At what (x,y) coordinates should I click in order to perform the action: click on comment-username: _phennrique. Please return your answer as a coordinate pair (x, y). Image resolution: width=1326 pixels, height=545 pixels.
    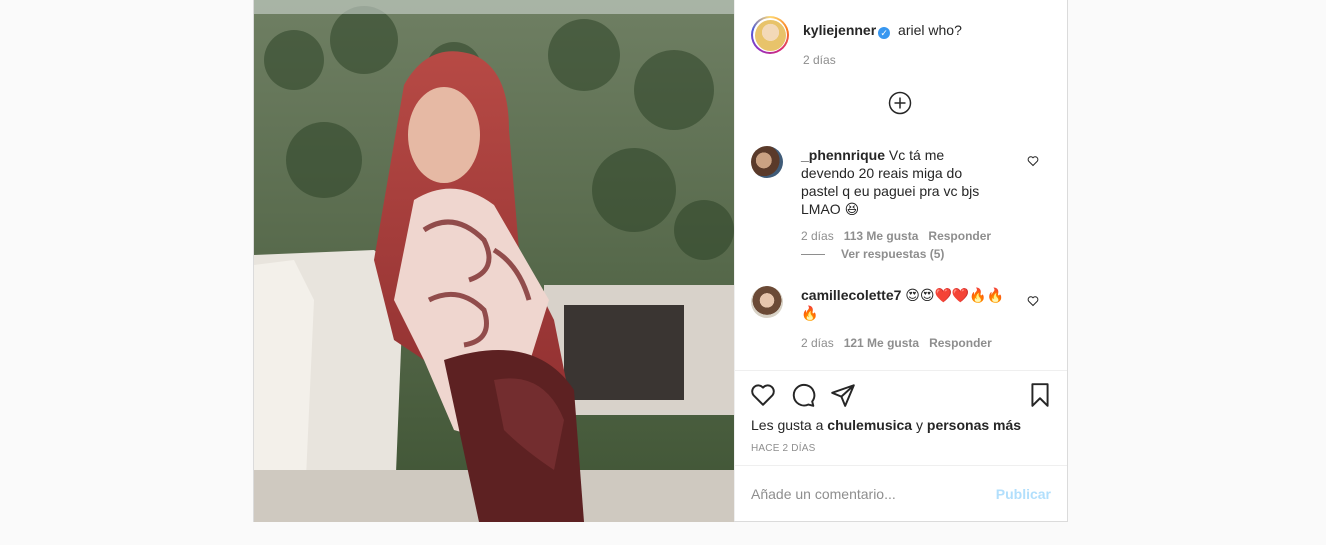
    Looking at the image, I should click on (843, 155).